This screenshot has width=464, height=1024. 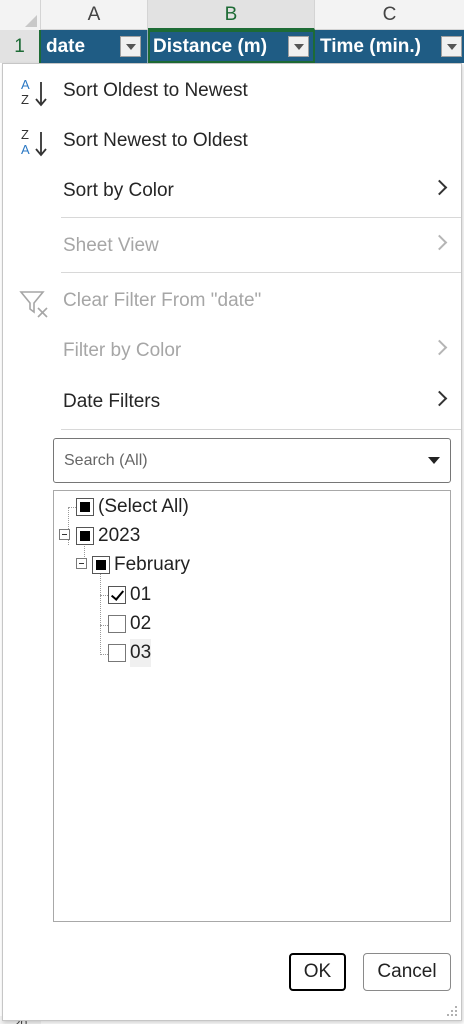 I want to click on column-header-c: C, so click(x=389, y=15).